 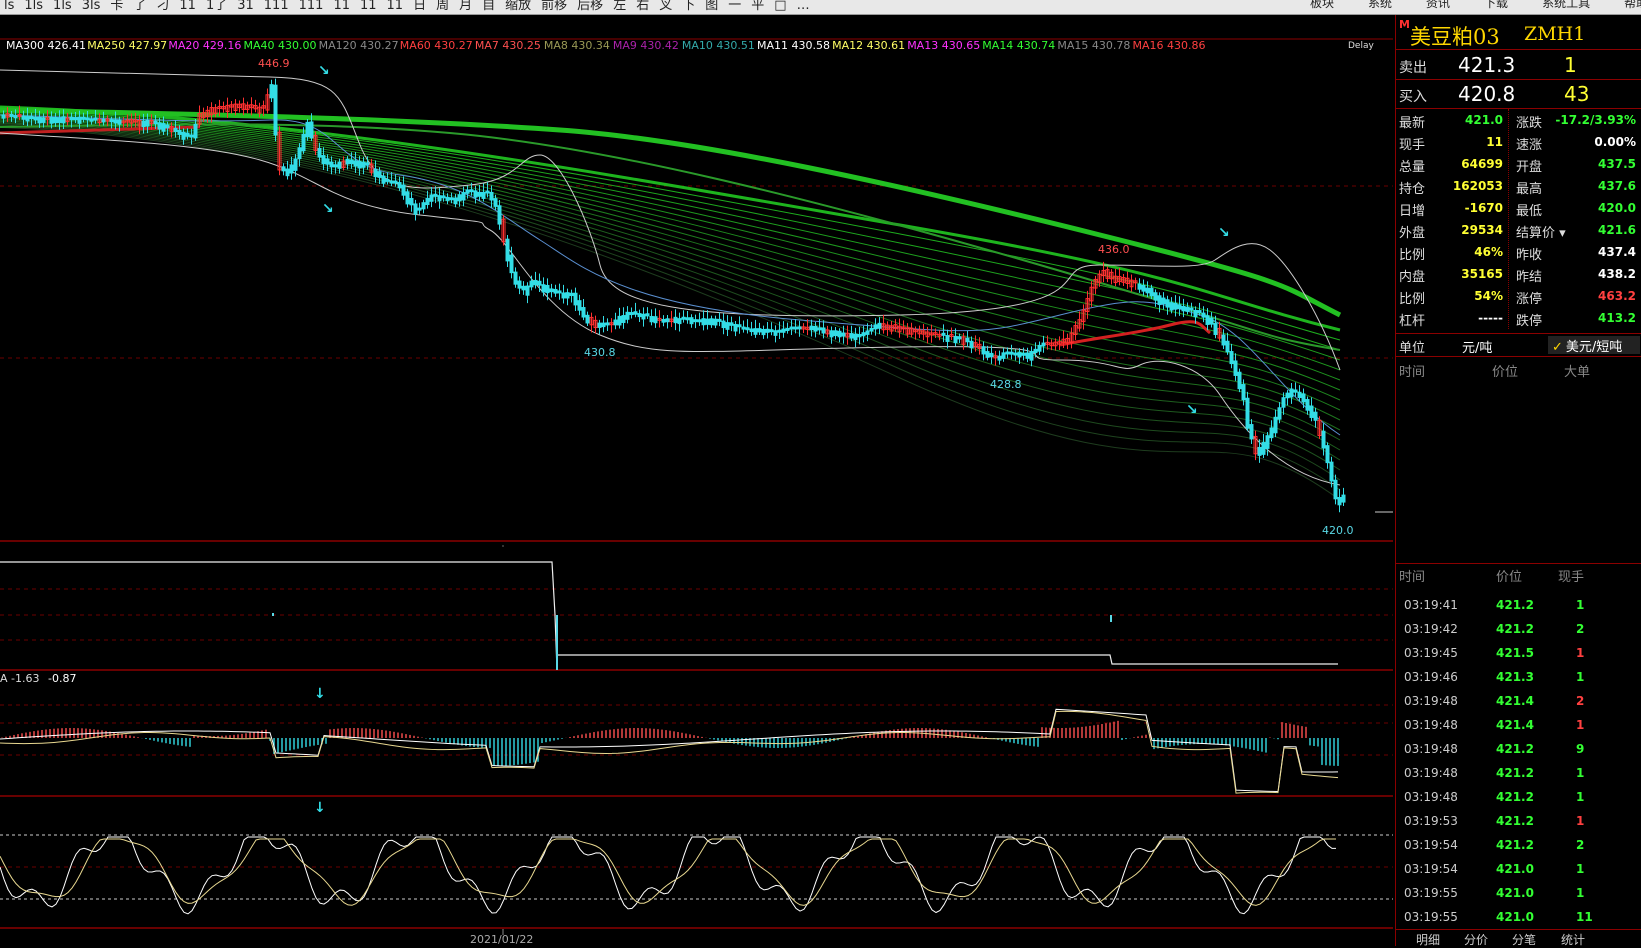 I want to click on ma-legend-item: MA40 430.00, so click(x=280, y=45).